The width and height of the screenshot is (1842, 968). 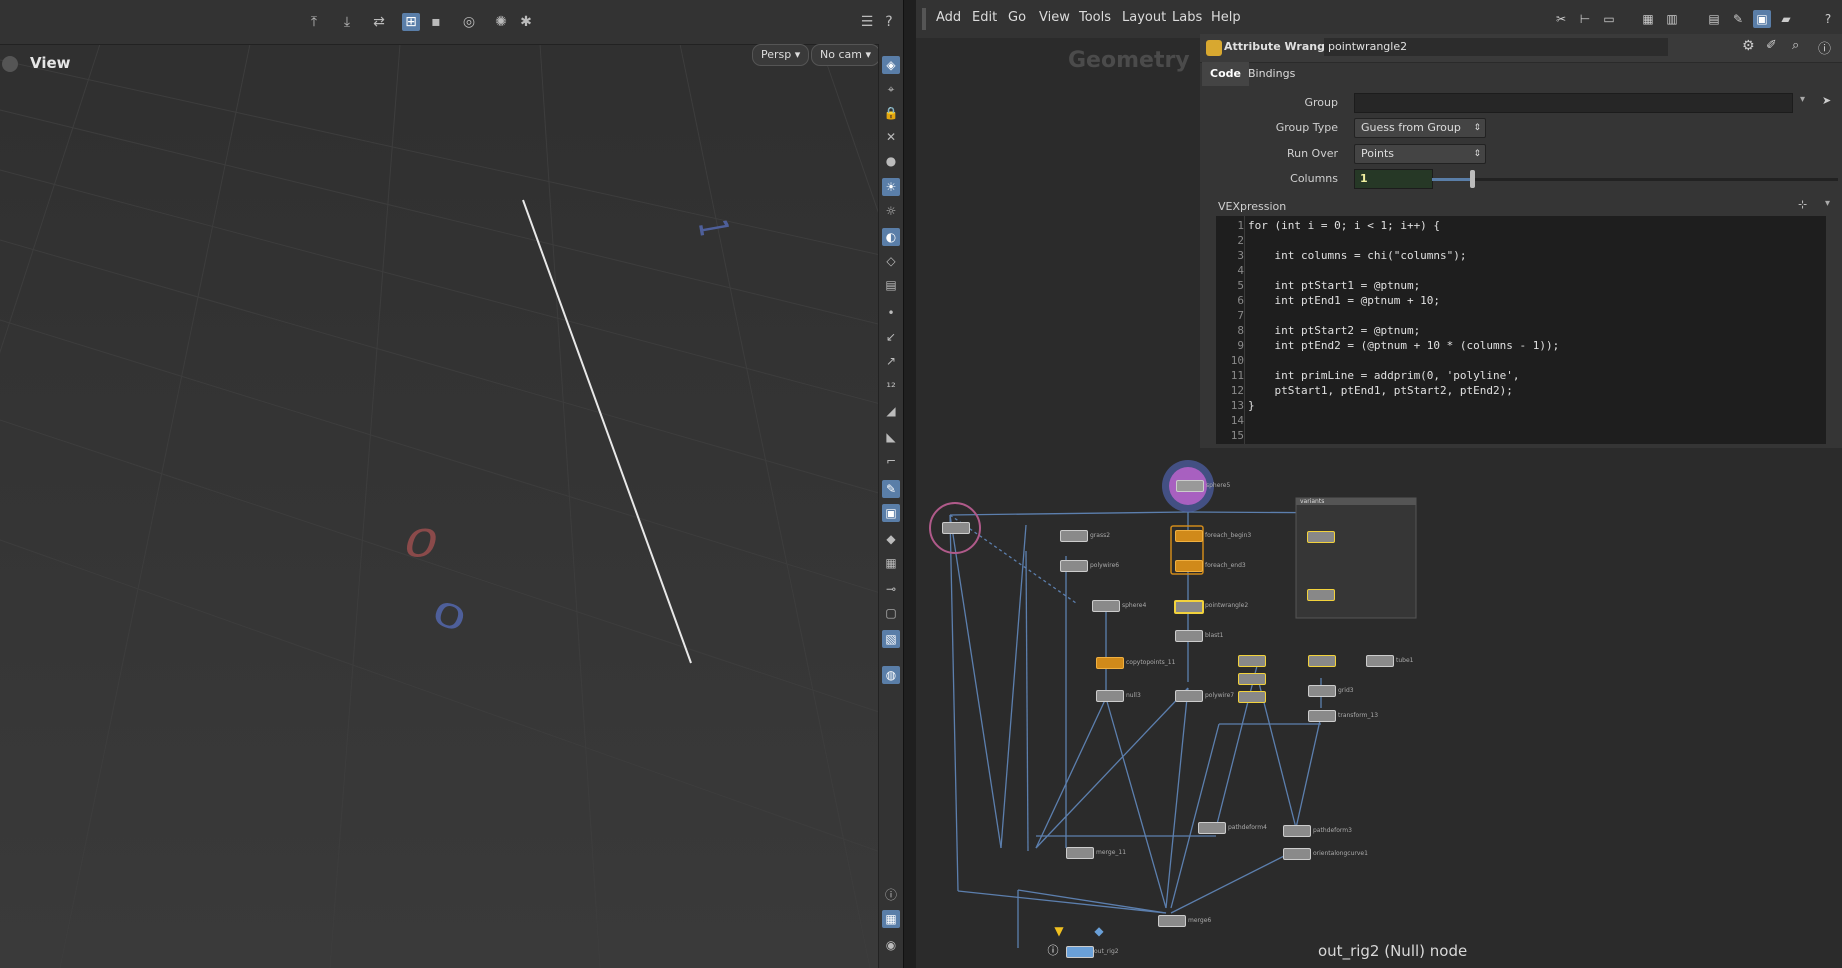 I want to click on node-variant-b, so click(x=1321, y=595).